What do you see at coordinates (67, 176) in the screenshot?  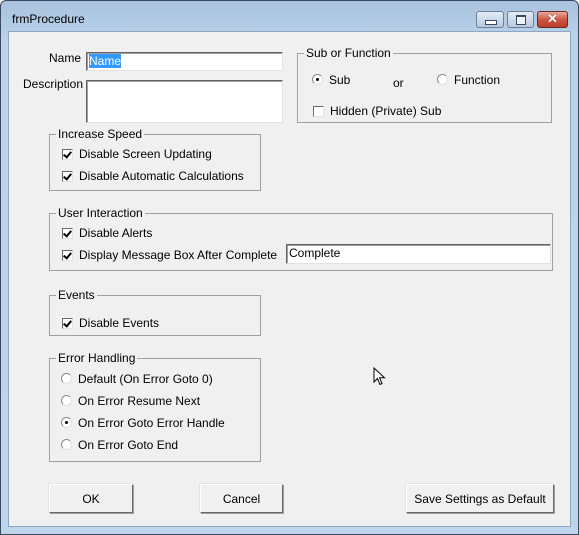 I see `disable-automatic-calculations-checkbox` at bounding box center [67, 176].